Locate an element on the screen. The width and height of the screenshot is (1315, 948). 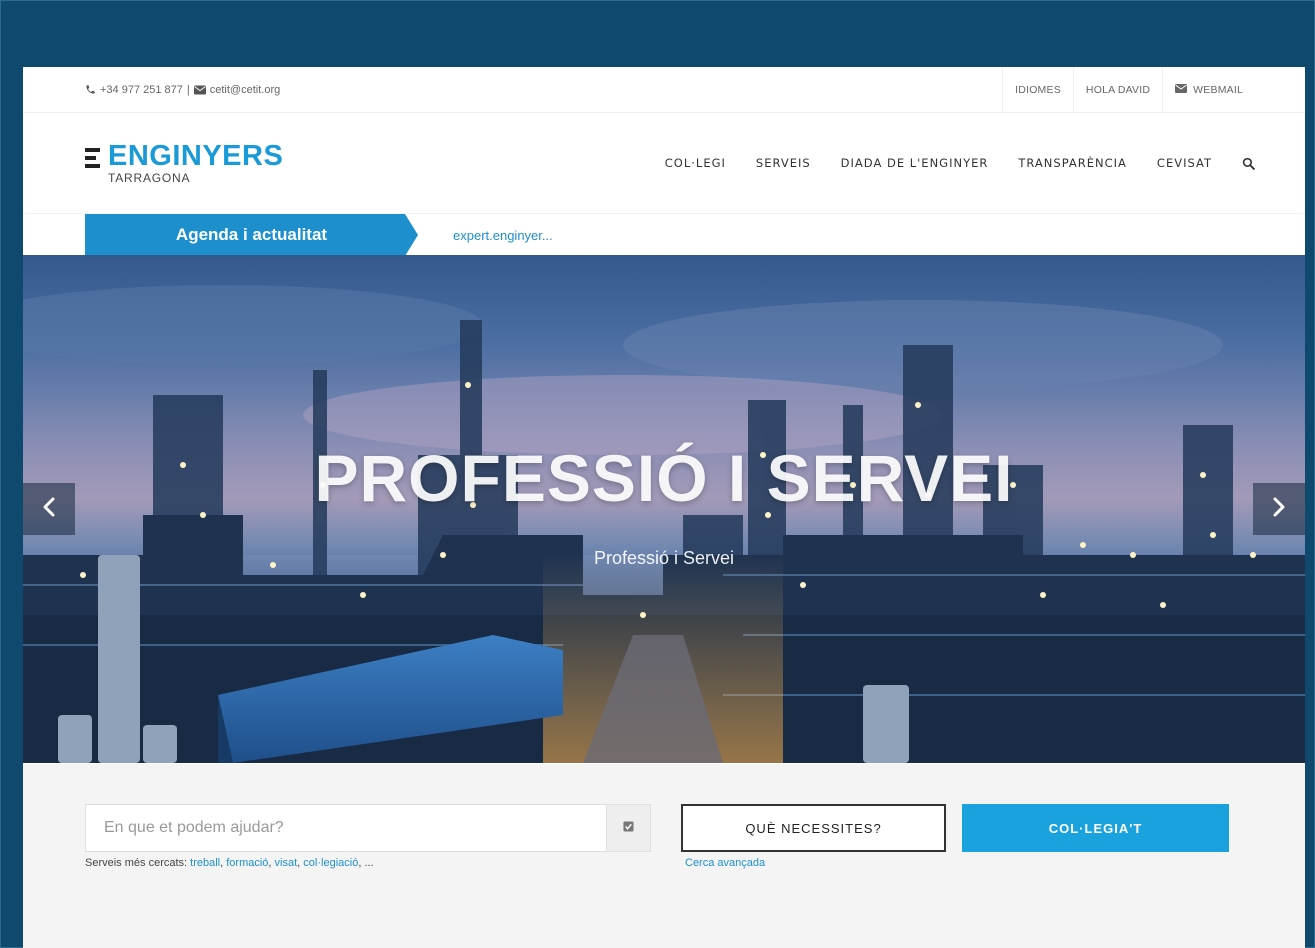
popular-link-visat: visat is located at coordinates (286, 863).